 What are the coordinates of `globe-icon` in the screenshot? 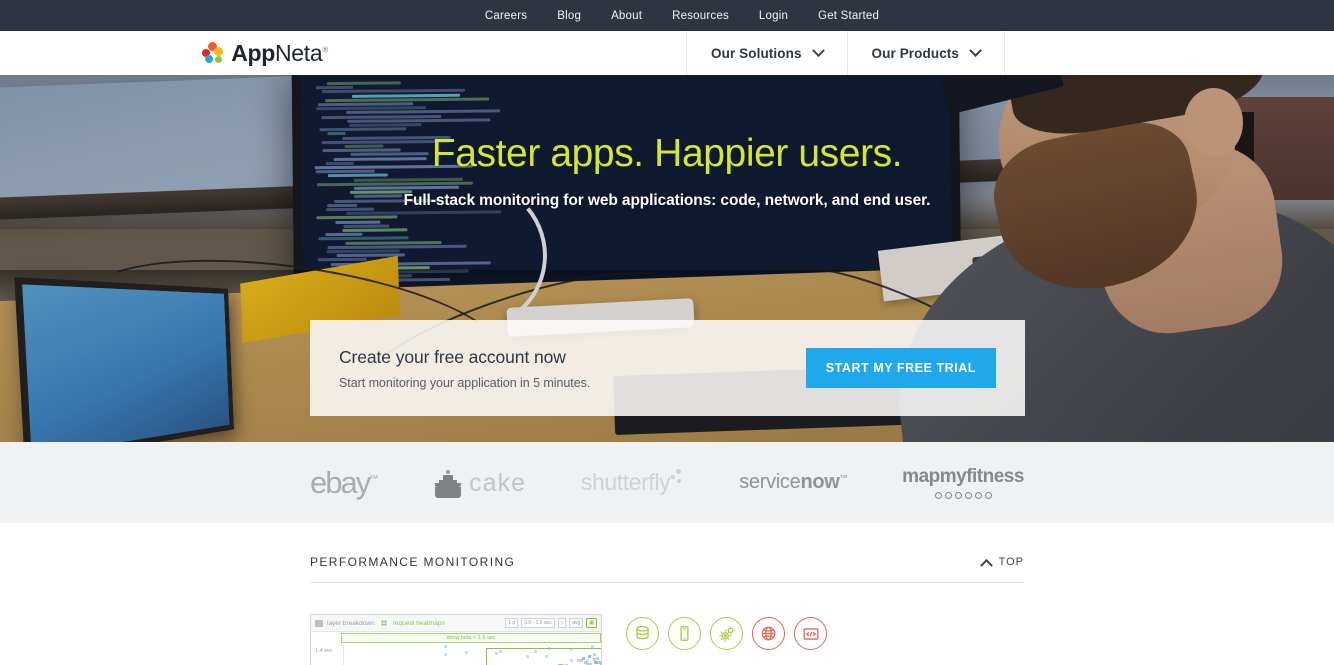 It's located at (768, 633).